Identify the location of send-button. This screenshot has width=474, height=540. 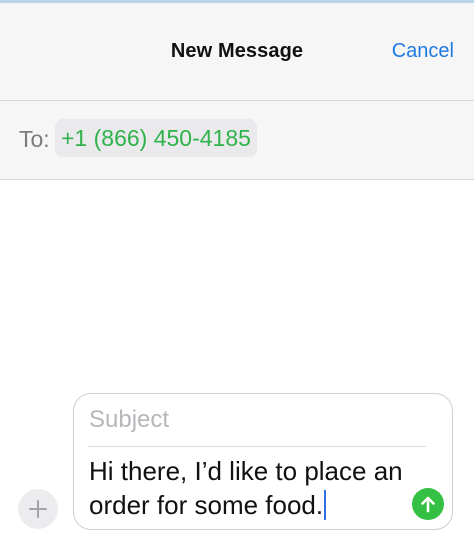
(428, 504).